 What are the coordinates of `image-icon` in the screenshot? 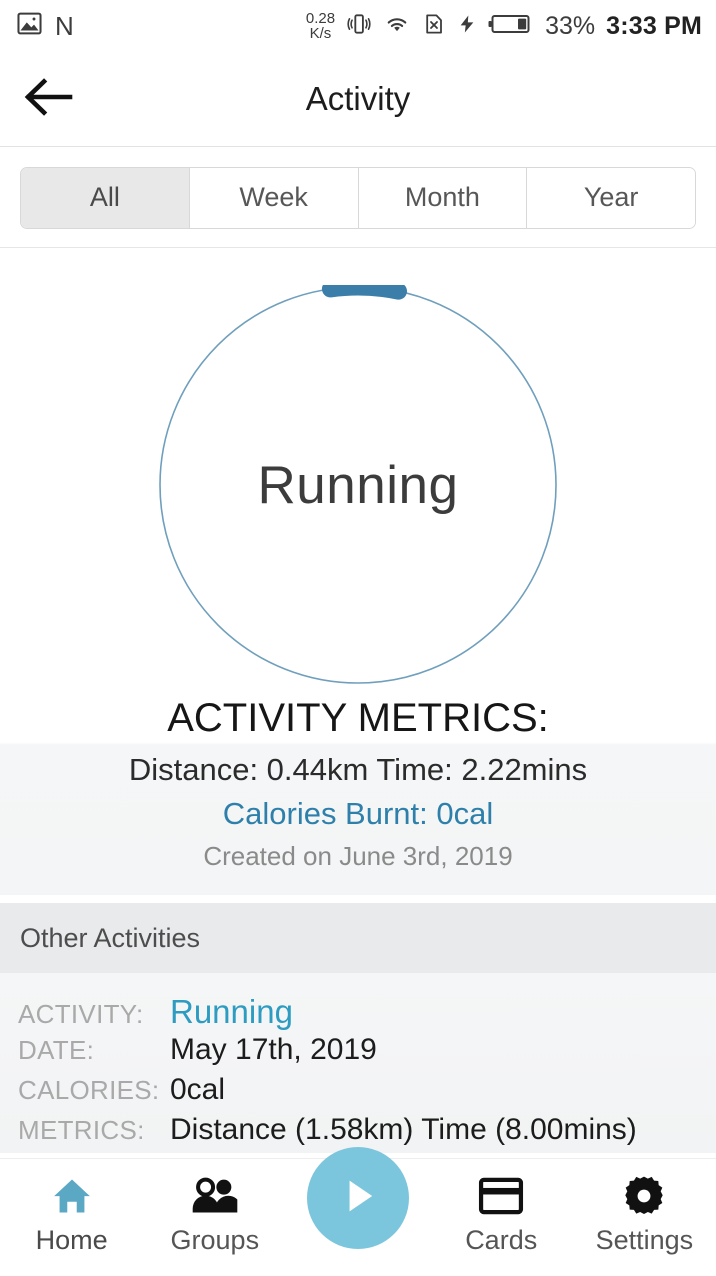 It's located at (29, 26).